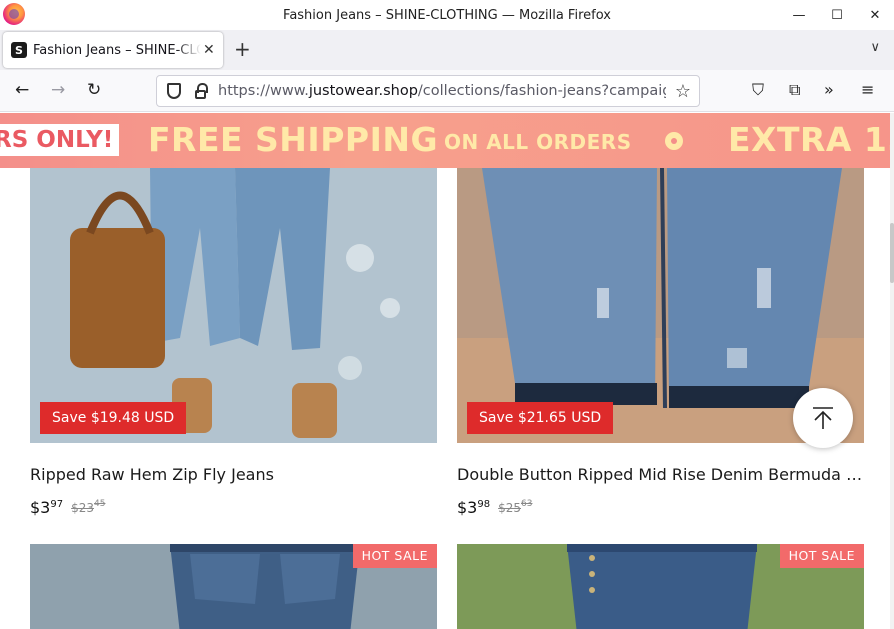 The width and height of the screenshot is (894, 629). What do you see at coordinates (58, 90) in the screenshot?
I see `forward-button: →` at bounding box center [58, 90].